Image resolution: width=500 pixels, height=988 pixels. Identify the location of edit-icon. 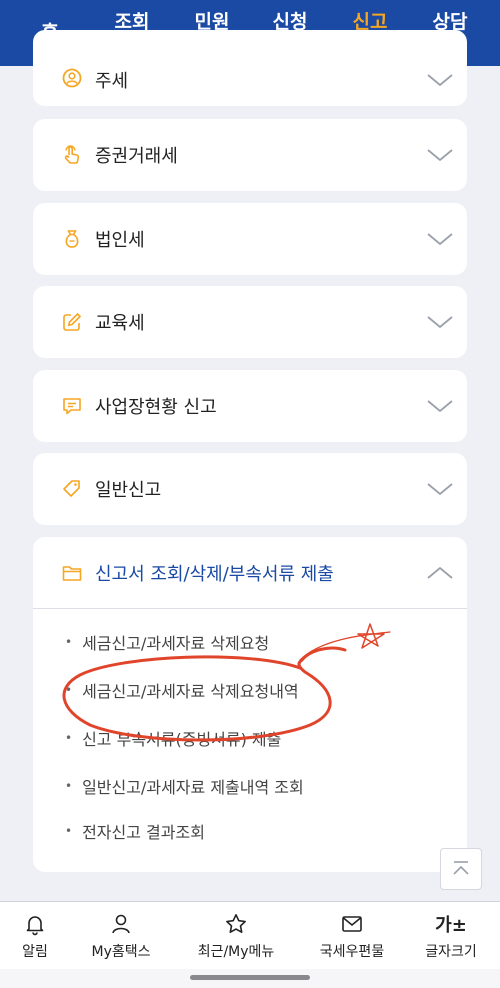
(72, 322).